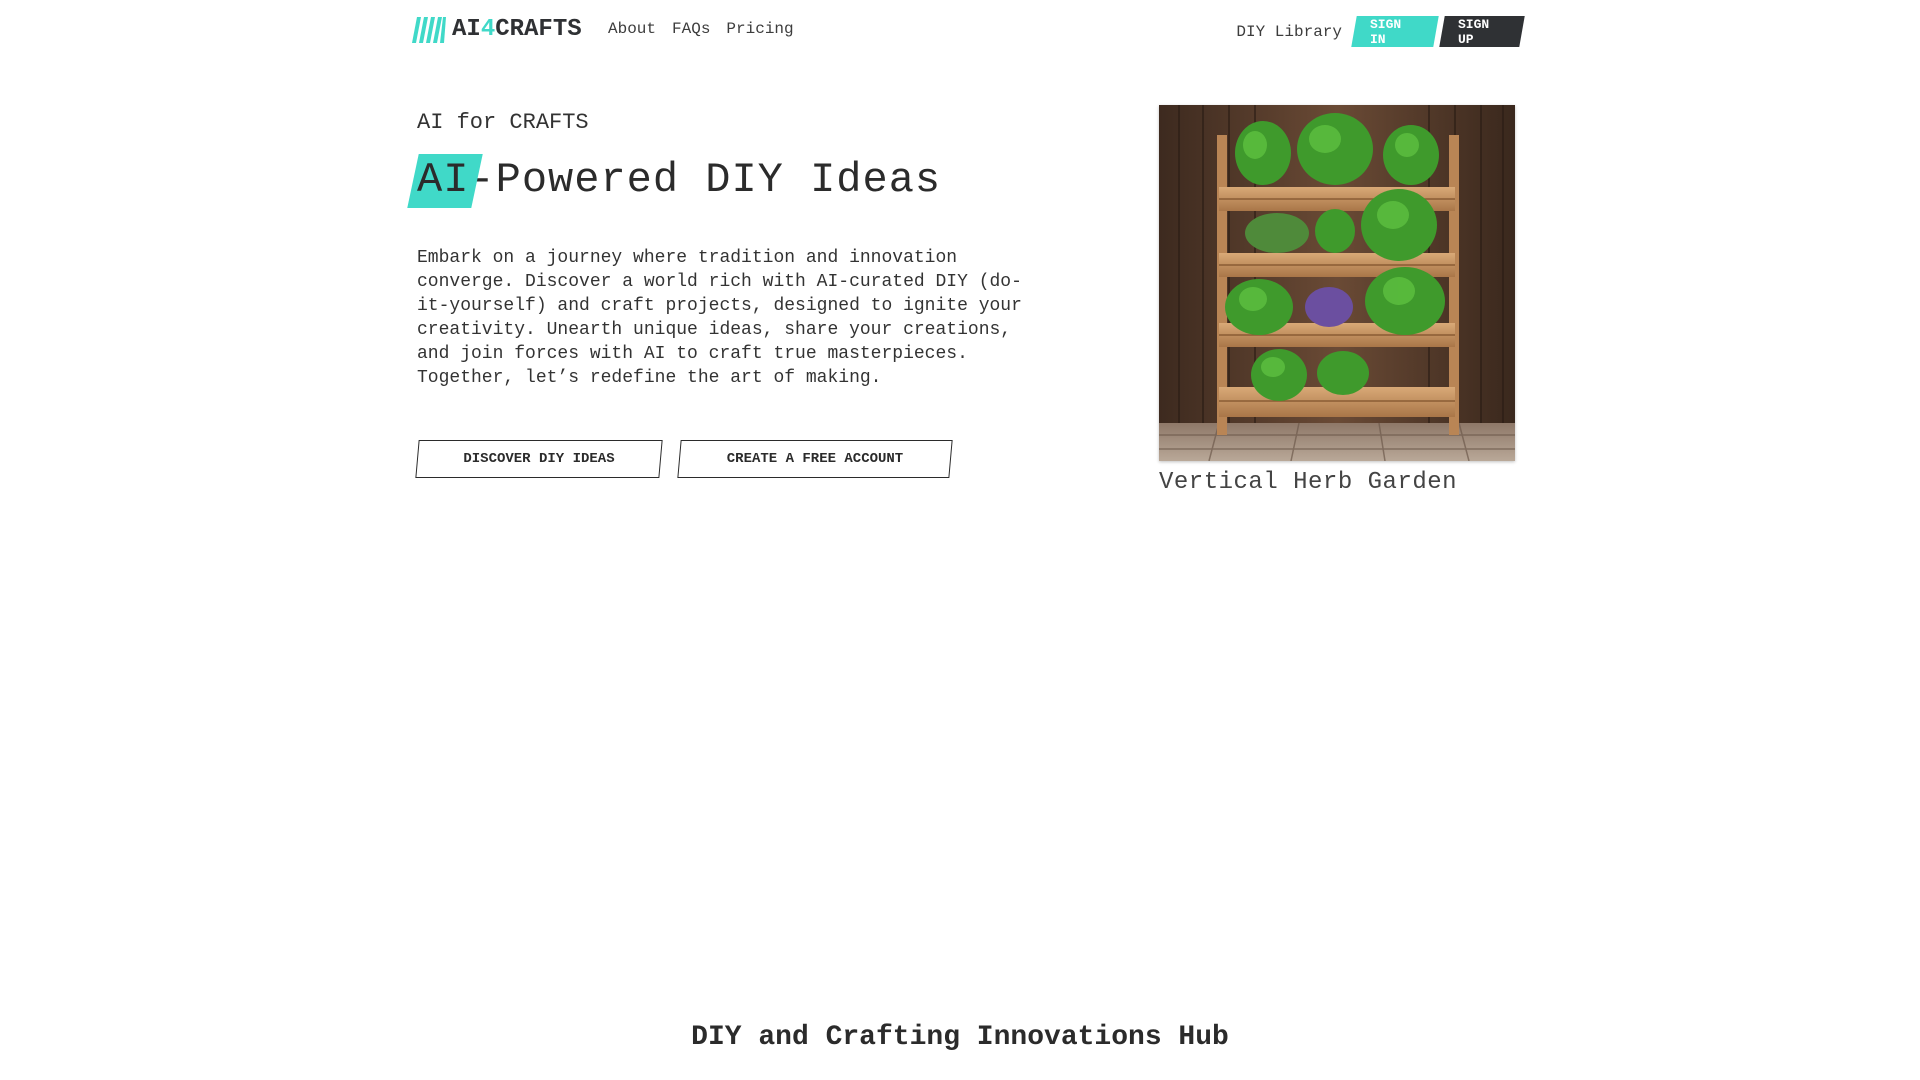  I want to click on headline-rest: -Powered DIY Ideas, so click(705, 180).